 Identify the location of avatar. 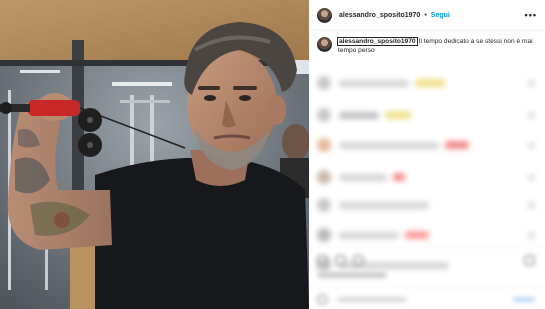
(324, 15).